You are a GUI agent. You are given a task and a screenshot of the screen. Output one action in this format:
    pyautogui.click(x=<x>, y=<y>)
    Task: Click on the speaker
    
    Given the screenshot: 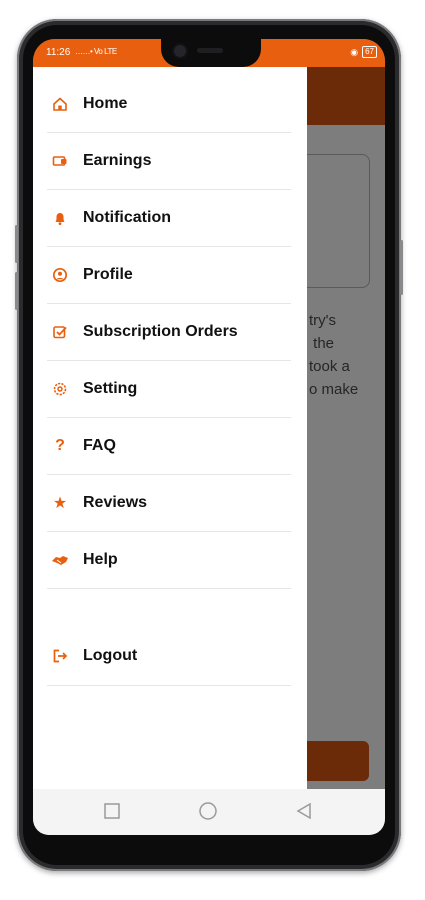 What is the action you would take?
    pyautogui.click(x=210, y=50)
    